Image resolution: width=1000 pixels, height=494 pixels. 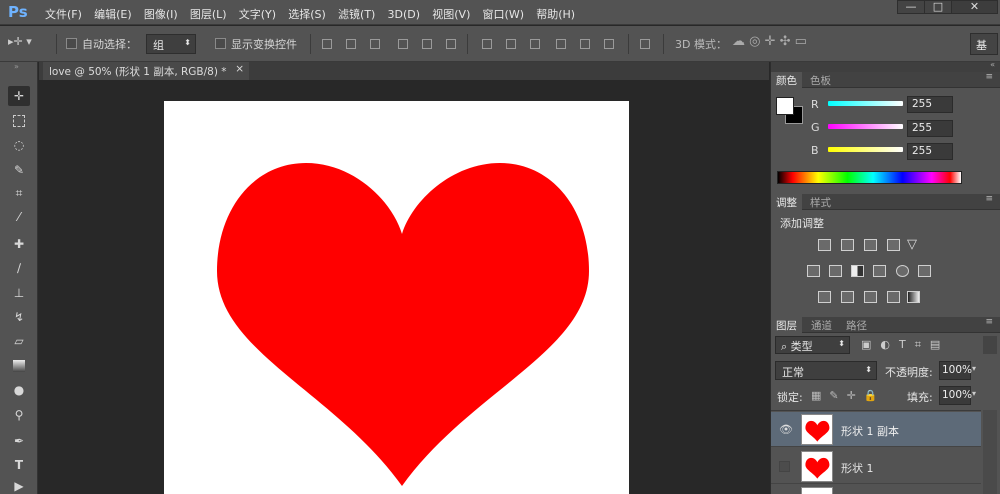 I want to click on distribute-right-icon, so click(x=609, y=44).